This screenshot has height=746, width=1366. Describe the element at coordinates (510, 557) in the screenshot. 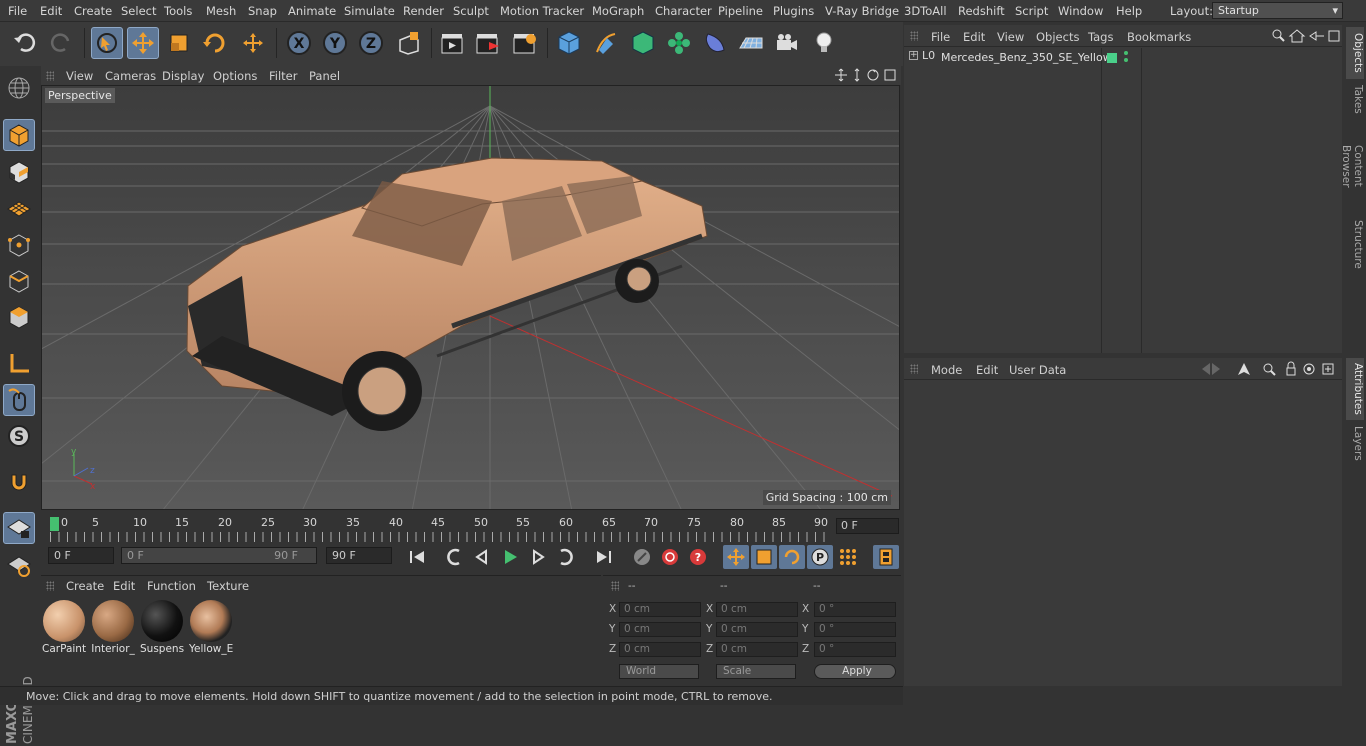

I see `play-button` at that location.